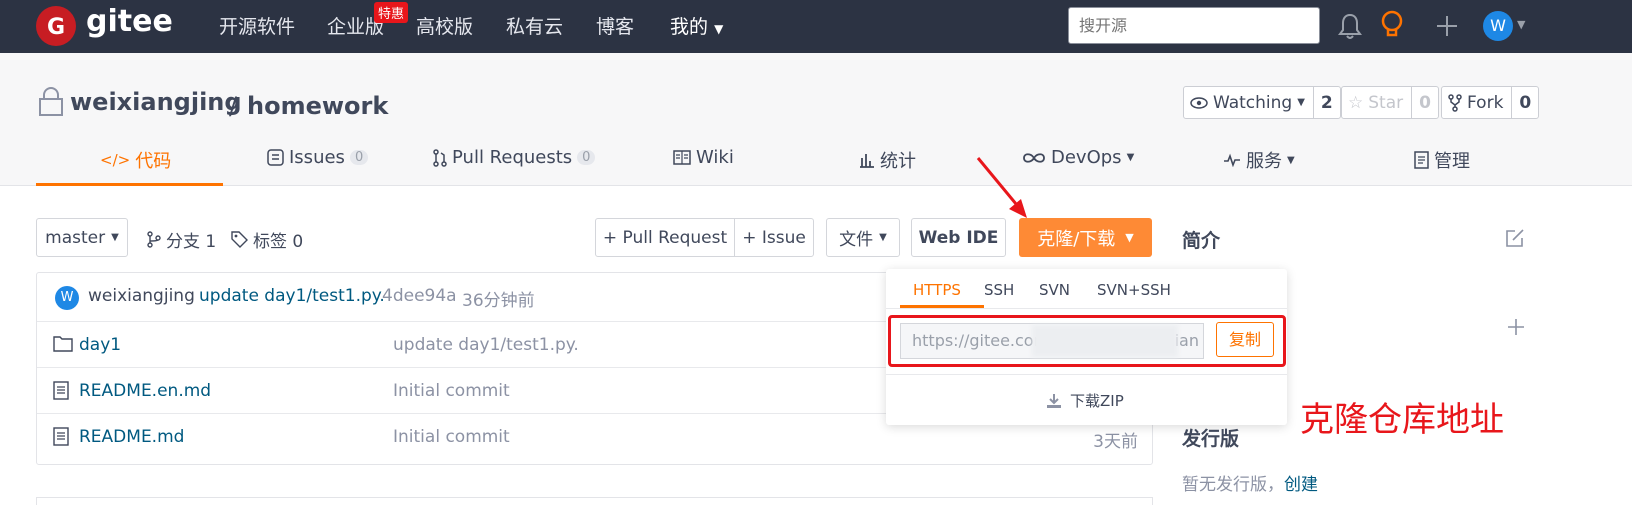  I want to click on new-pull-request-button: + Pull Request, so click(665, 237).